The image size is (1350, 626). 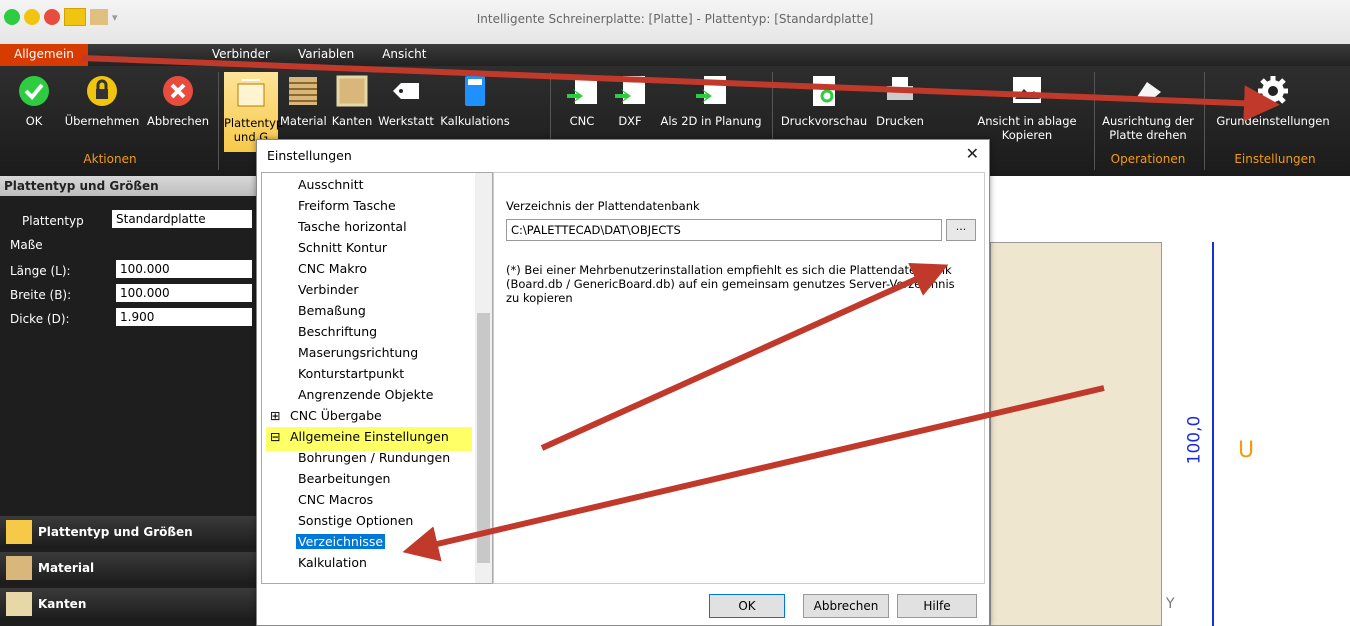 I want to click on arrow-to-verzeichnisse, so click(x=753, y=473).